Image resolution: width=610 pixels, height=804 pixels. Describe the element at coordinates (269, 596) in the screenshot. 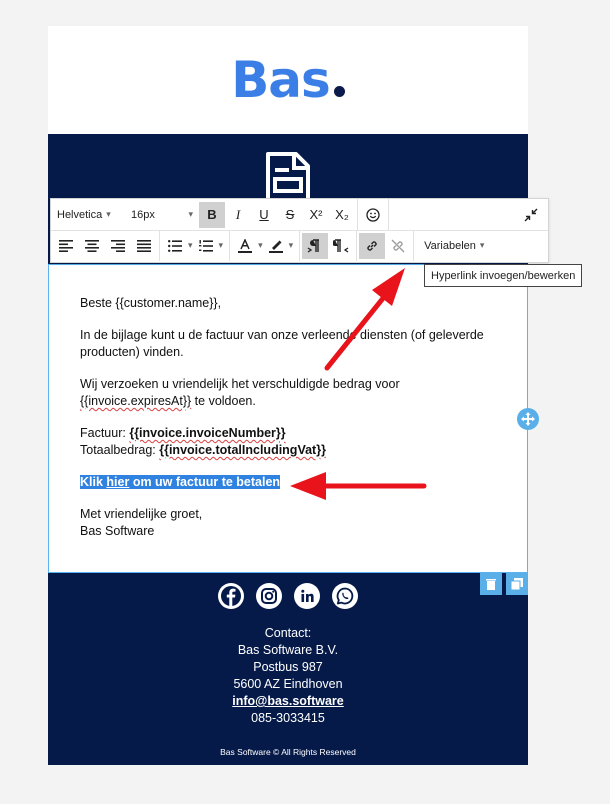

I see `instagram-icon` at that location.